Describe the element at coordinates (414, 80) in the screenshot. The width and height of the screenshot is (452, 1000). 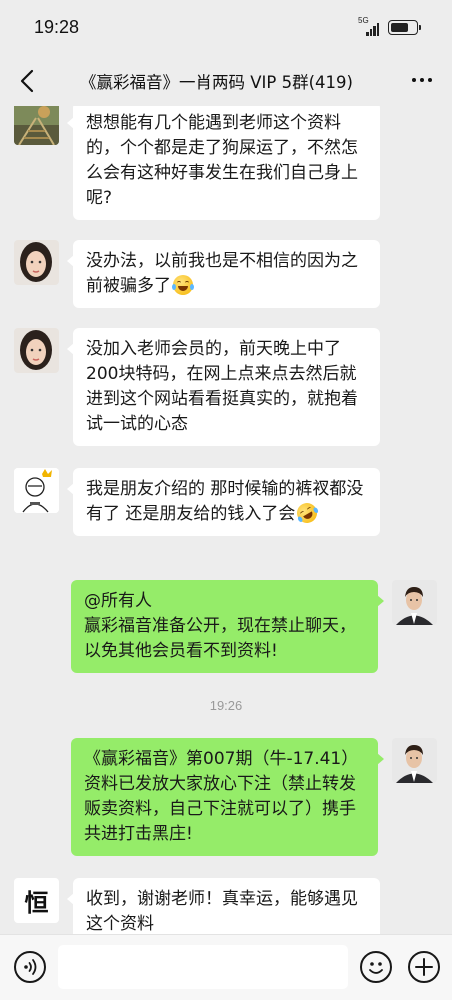
I see `more-dots-icon` at that location.